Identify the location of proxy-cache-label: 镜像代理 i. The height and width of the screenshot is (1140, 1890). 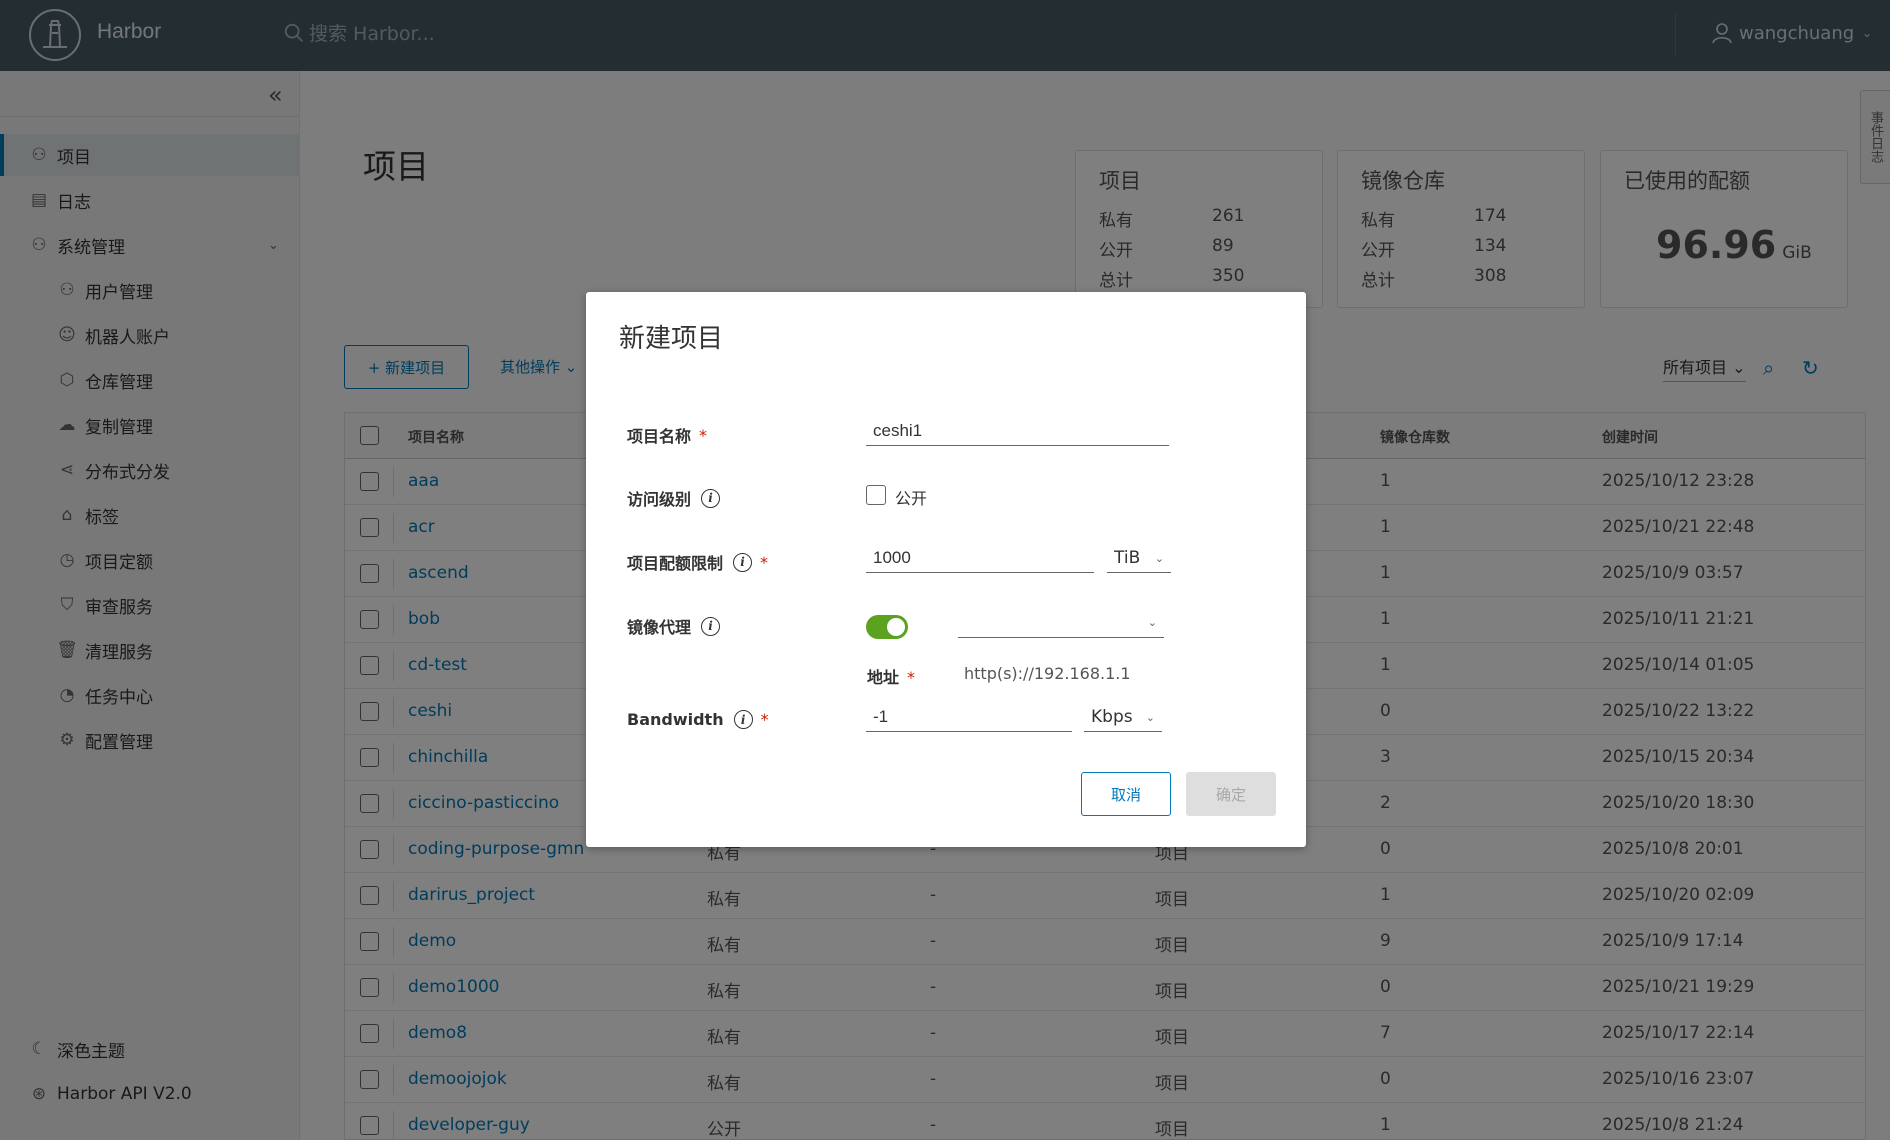
(674, 626).